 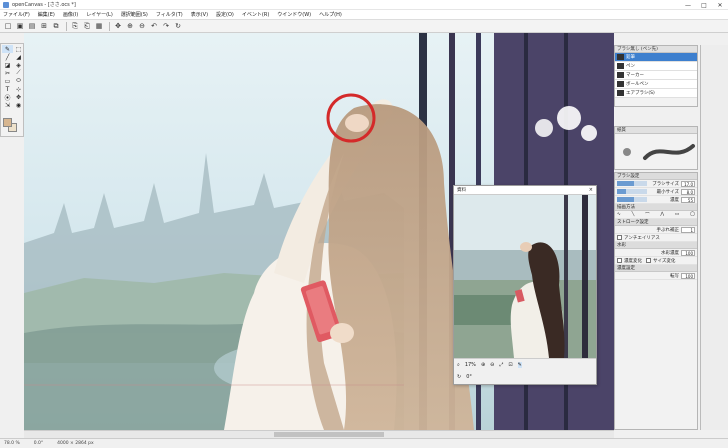 I want to click on antialias-label: アンチエイリアス, so click(x=642, y=238).